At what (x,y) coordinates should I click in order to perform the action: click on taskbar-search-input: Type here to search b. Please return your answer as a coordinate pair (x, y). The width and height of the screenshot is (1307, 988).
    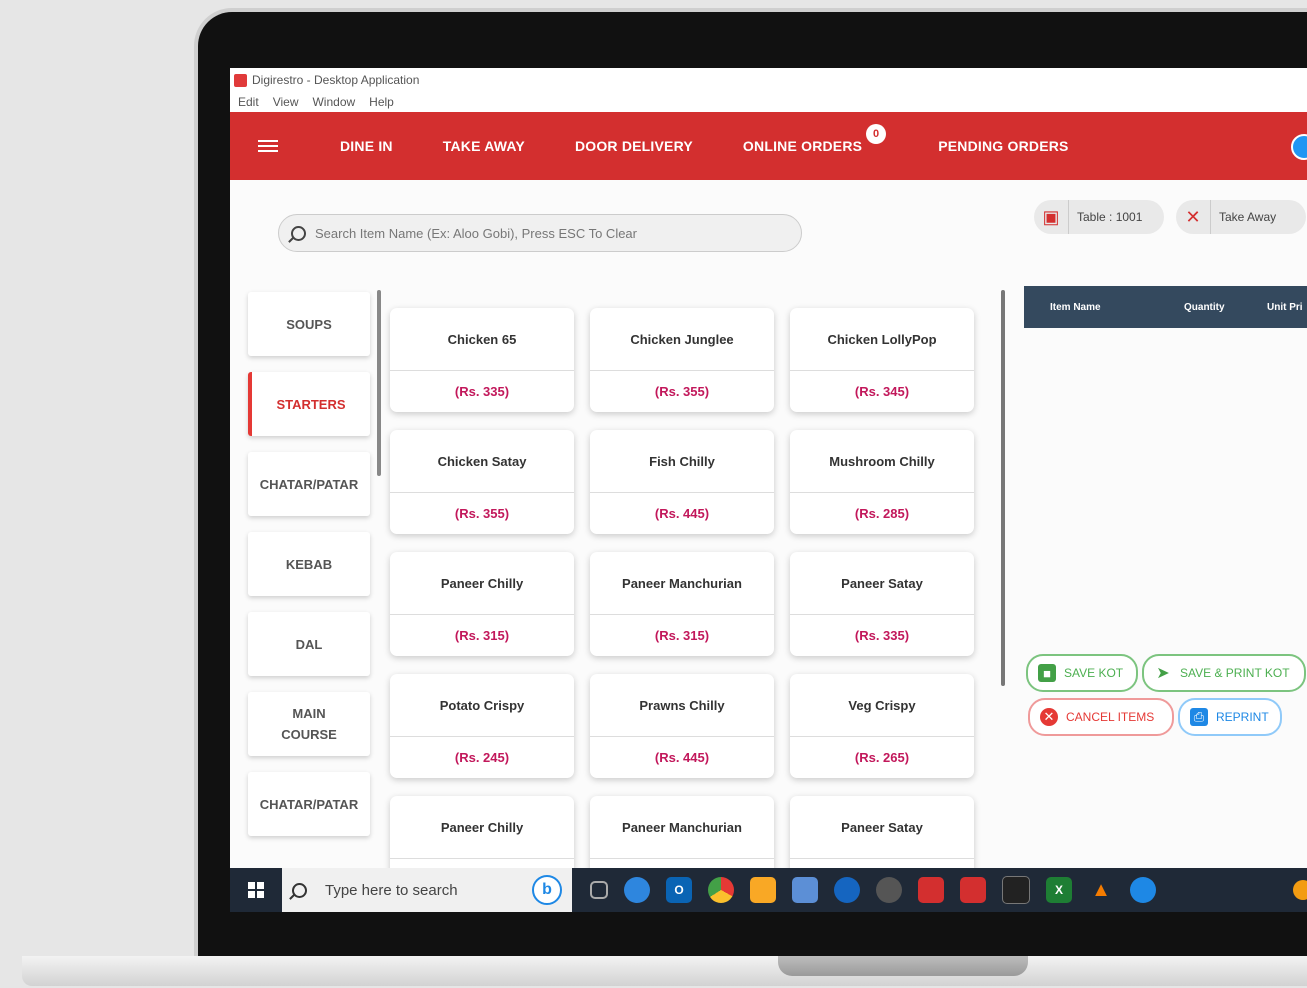
    Looking at the image, I should click on (427, 890).